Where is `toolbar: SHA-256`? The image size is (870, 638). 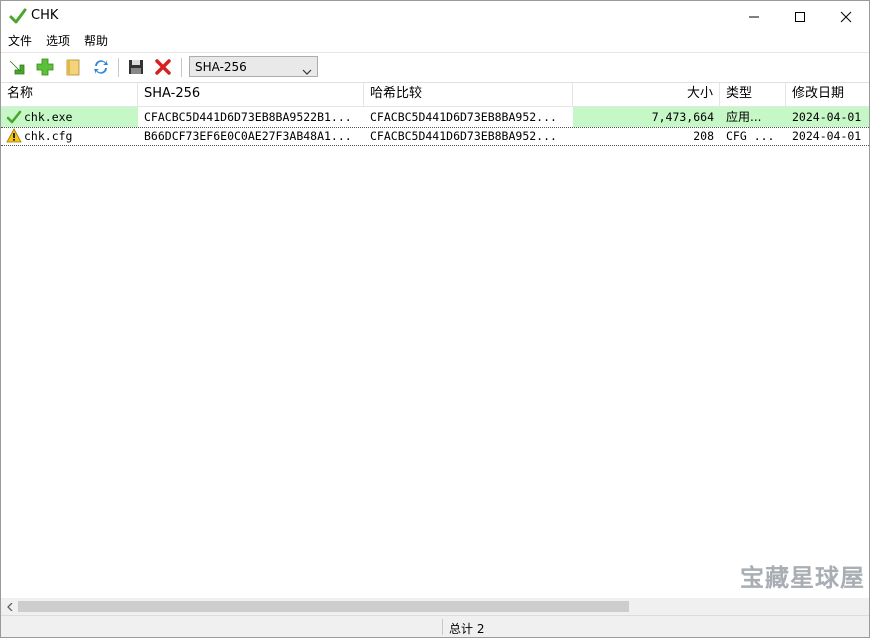
toolbar: SHA-256 is located at coordinates (435, 67).